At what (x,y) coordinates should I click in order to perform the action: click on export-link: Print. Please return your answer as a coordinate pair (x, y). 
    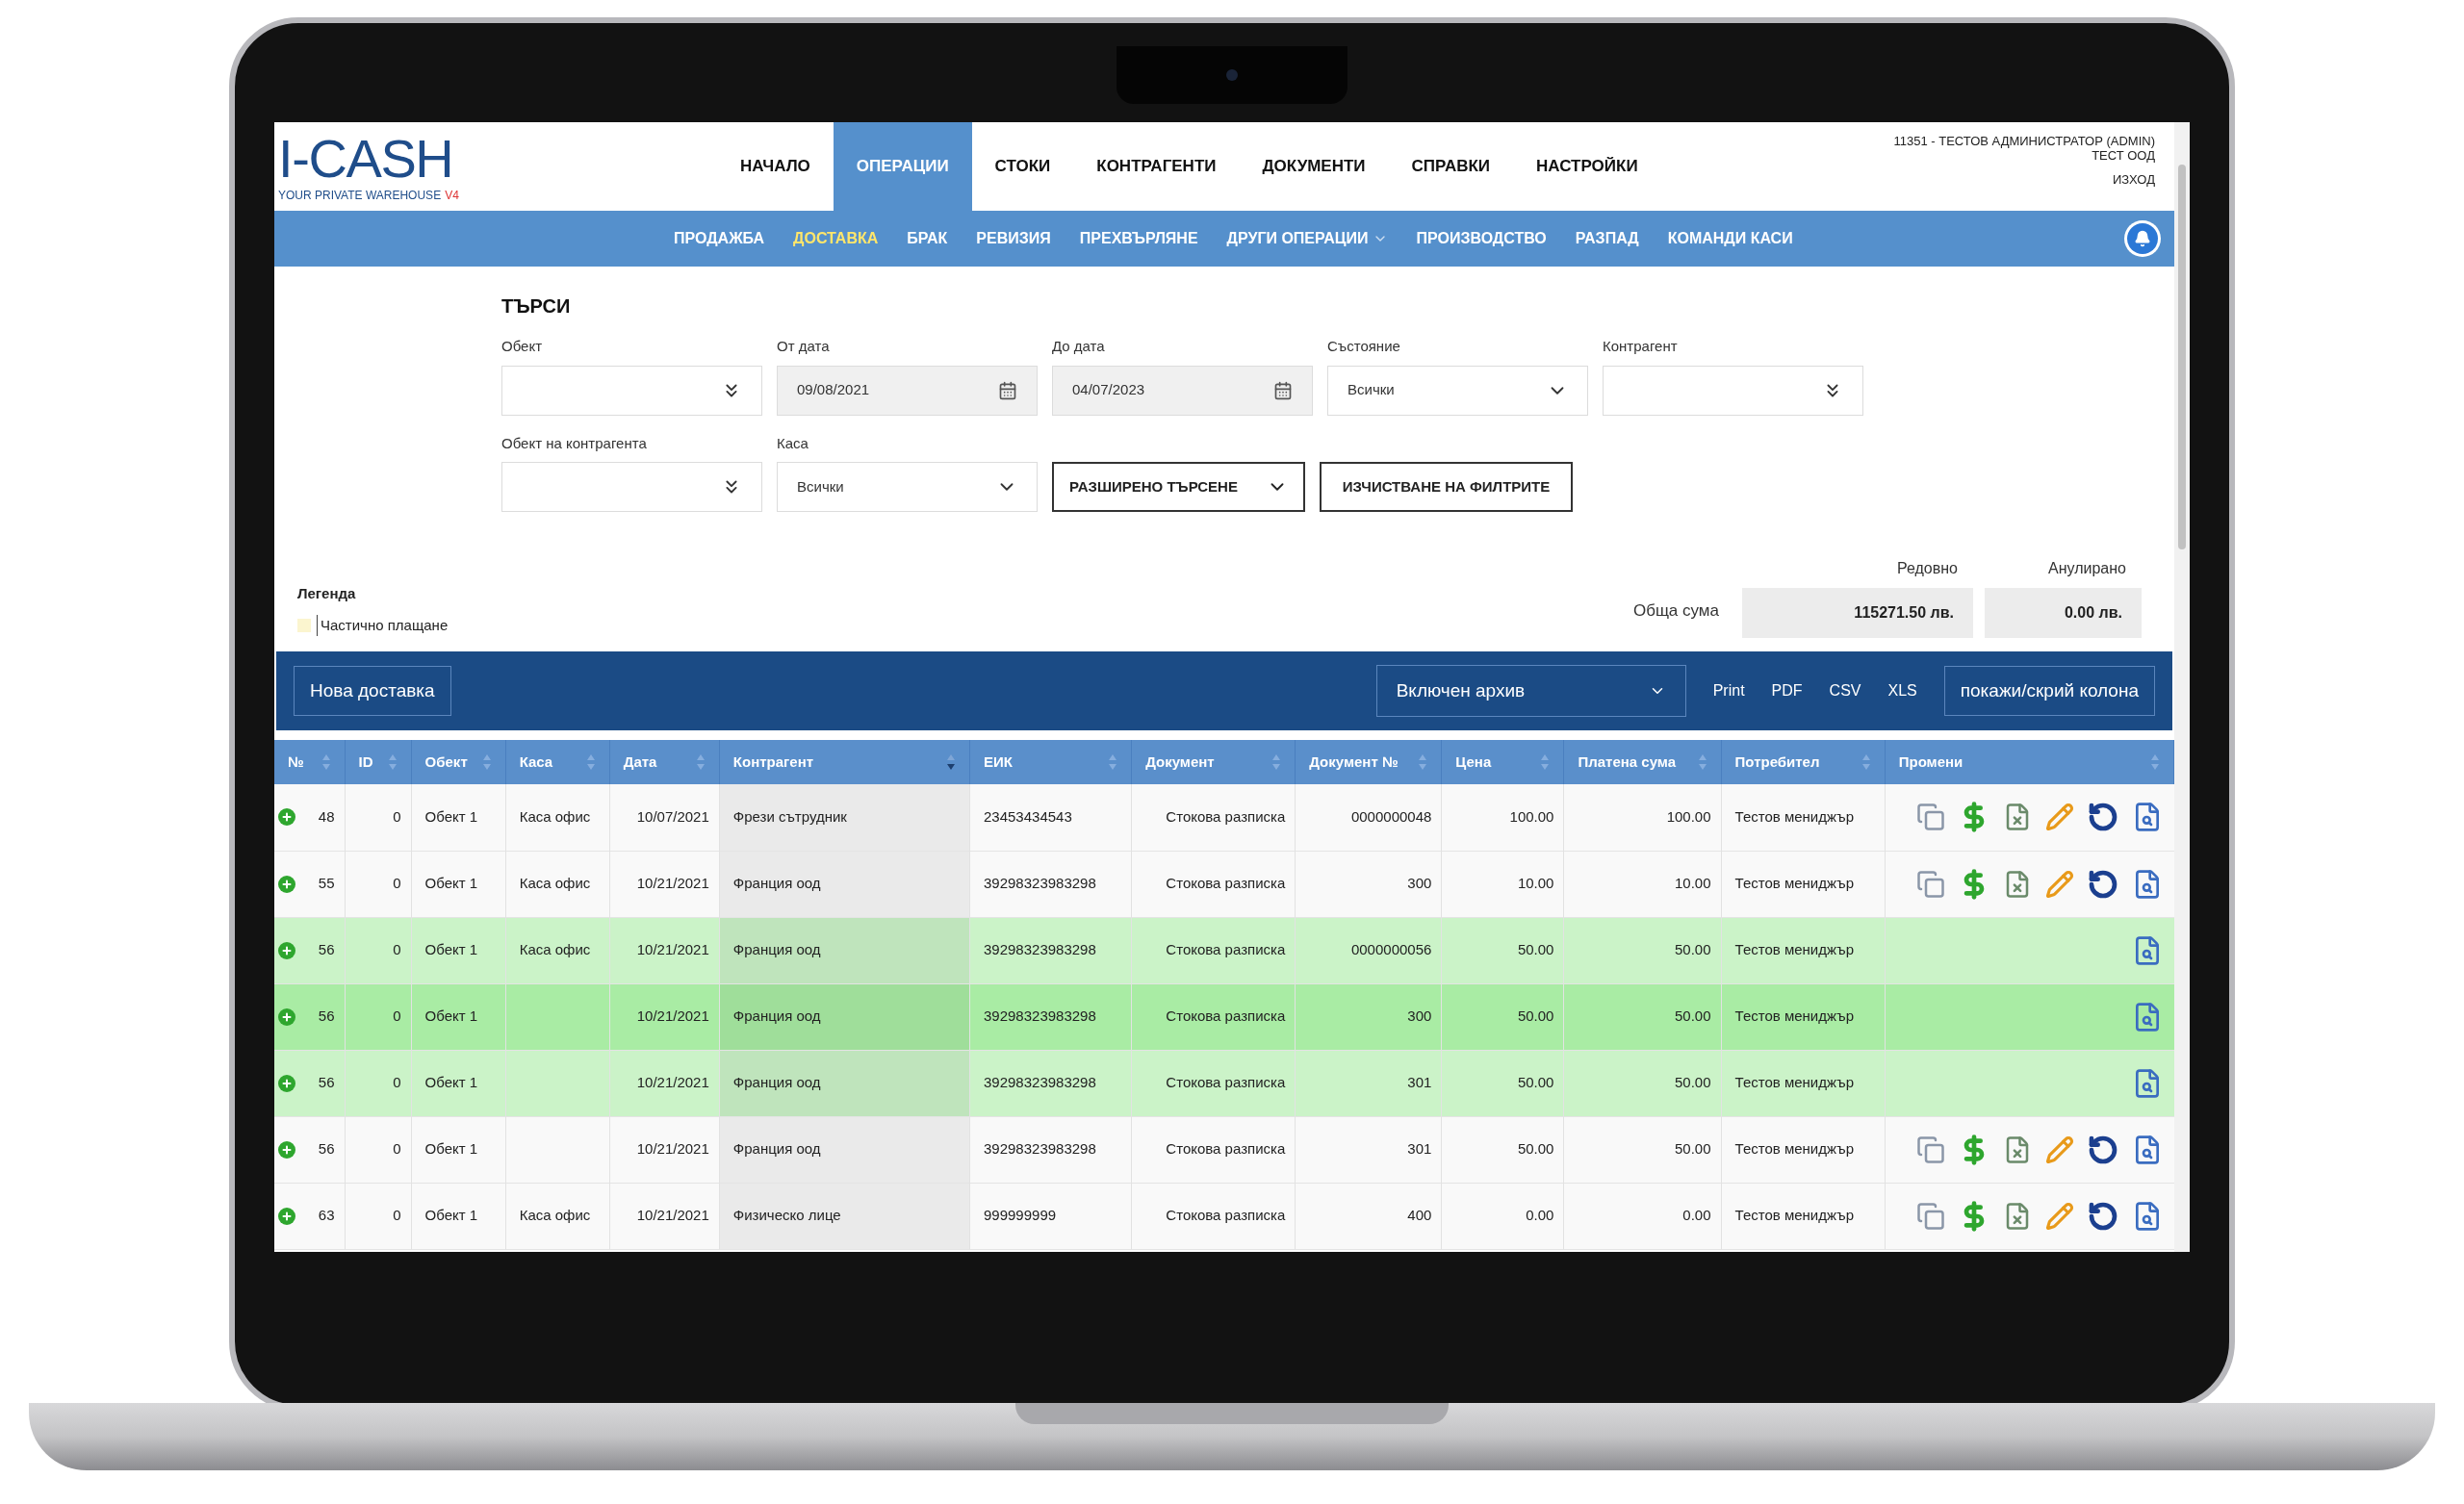
    Looking at the image, I should click on (1728, 690).